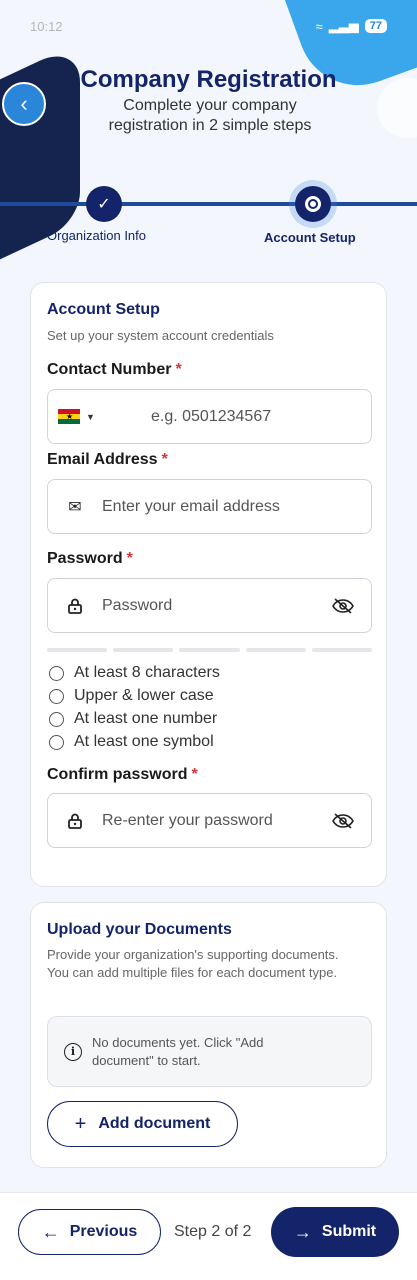 This screenshot has height=1280, width=417. Describe the element at coordinates (109, 369) in the screenshot. I see `contact-number-label-text: Contact Number` at that location.